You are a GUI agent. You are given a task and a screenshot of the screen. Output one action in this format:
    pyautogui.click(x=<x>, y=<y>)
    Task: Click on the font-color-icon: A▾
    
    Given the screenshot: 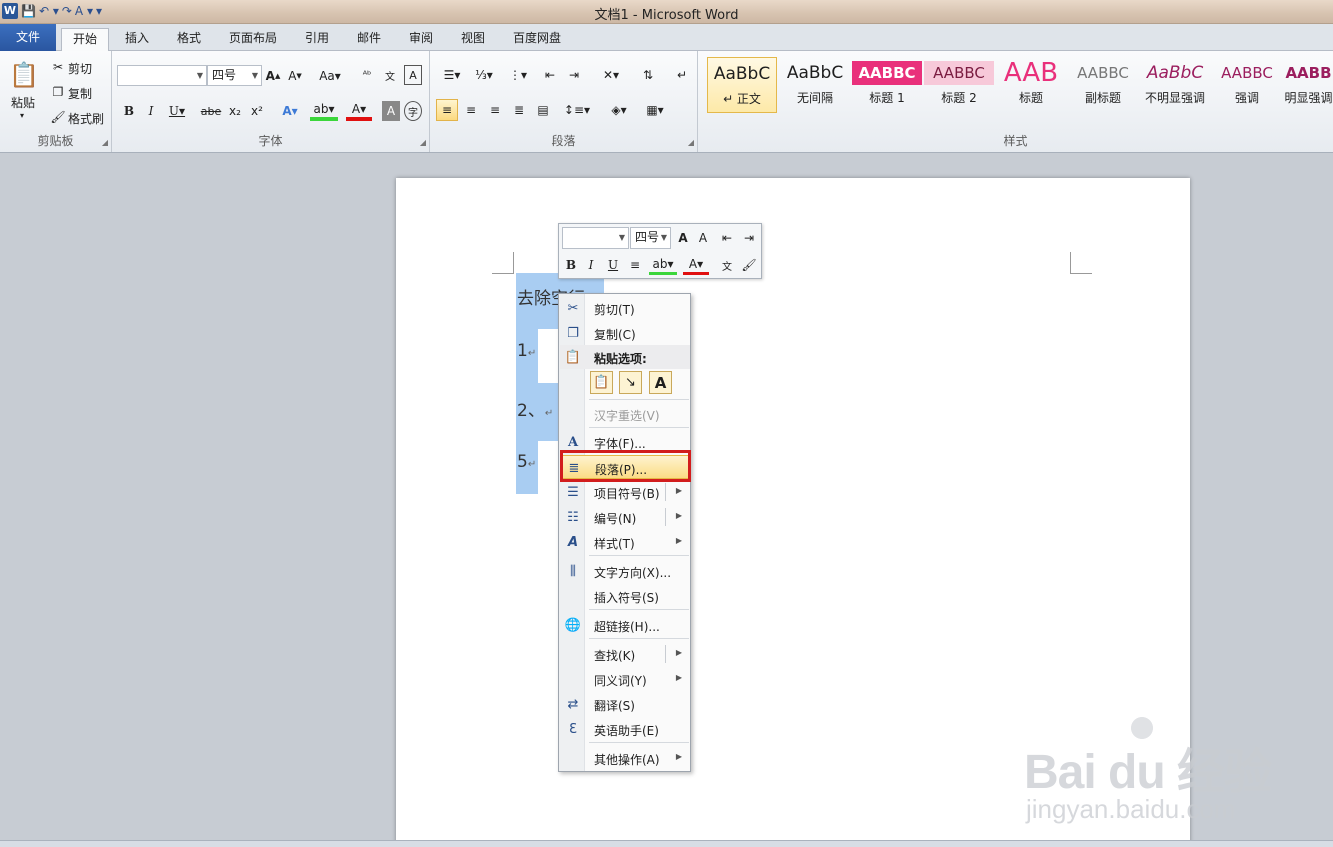 What is the action you would take?
    pyautogui.click(x=696, y=265)
    